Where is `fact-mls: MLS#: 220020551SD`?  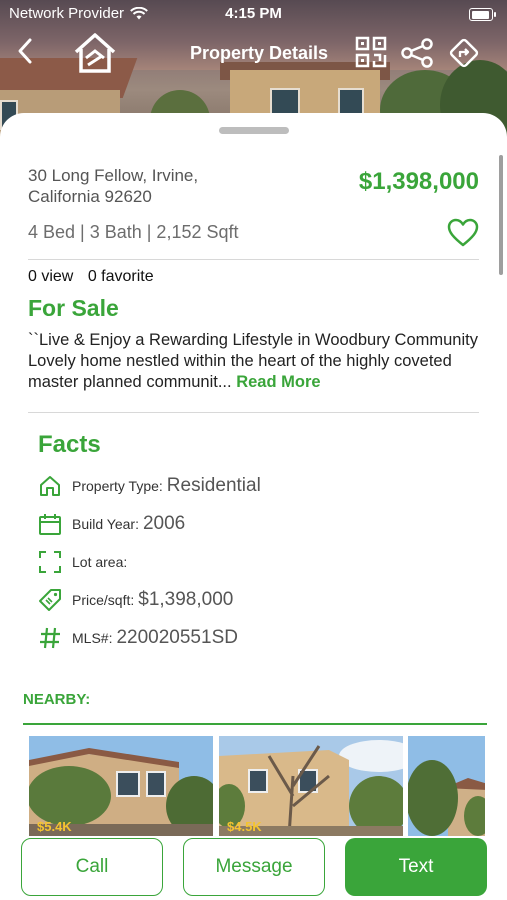
fact-mls: MLS#: 220020551SD is located at coordinates (138, 638).